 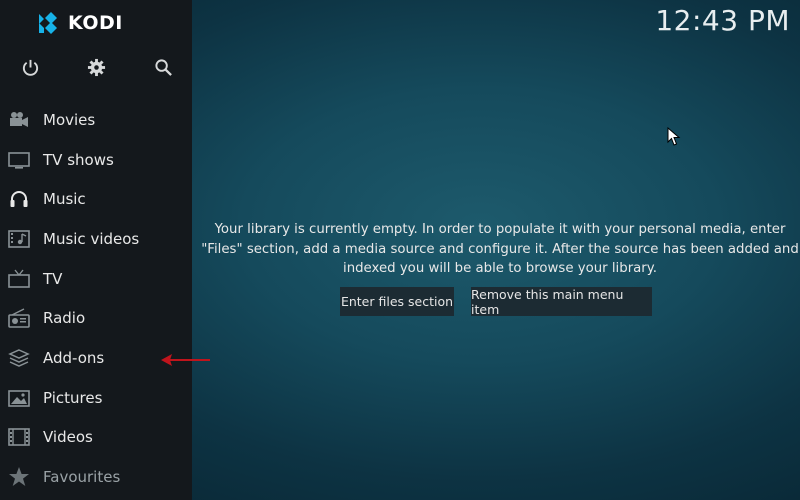 I want to click on picture-icon, so click(x=19, y=398).